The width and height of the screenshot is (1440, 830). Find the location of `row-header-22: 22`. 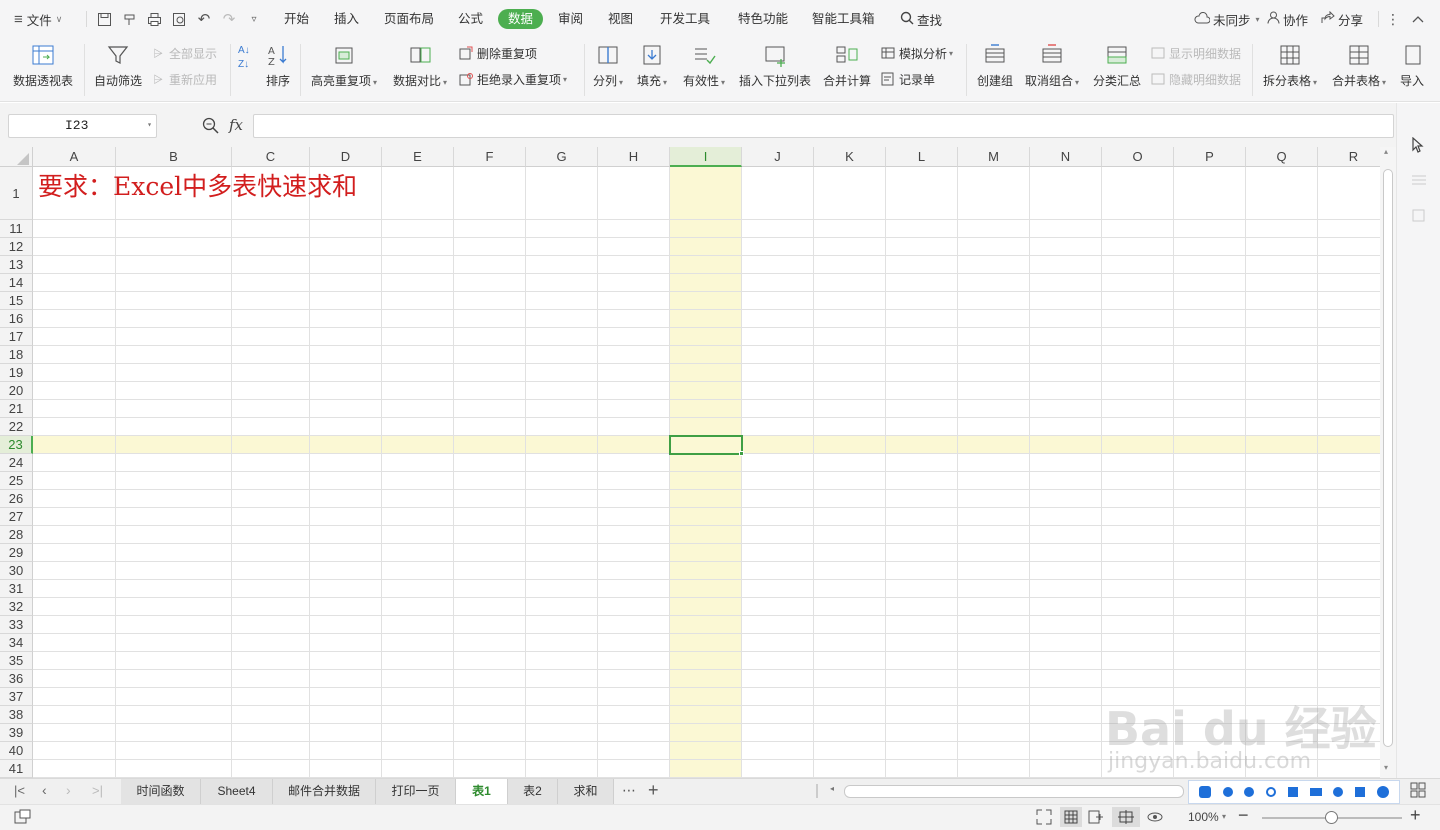

row-header-22: 22 is located at coordinates (16, 427).